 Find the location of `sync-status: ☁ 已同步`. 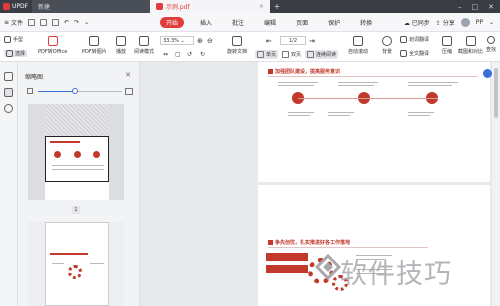

sync-status: ☁ 已同步 is located at coordinates (417, 22).